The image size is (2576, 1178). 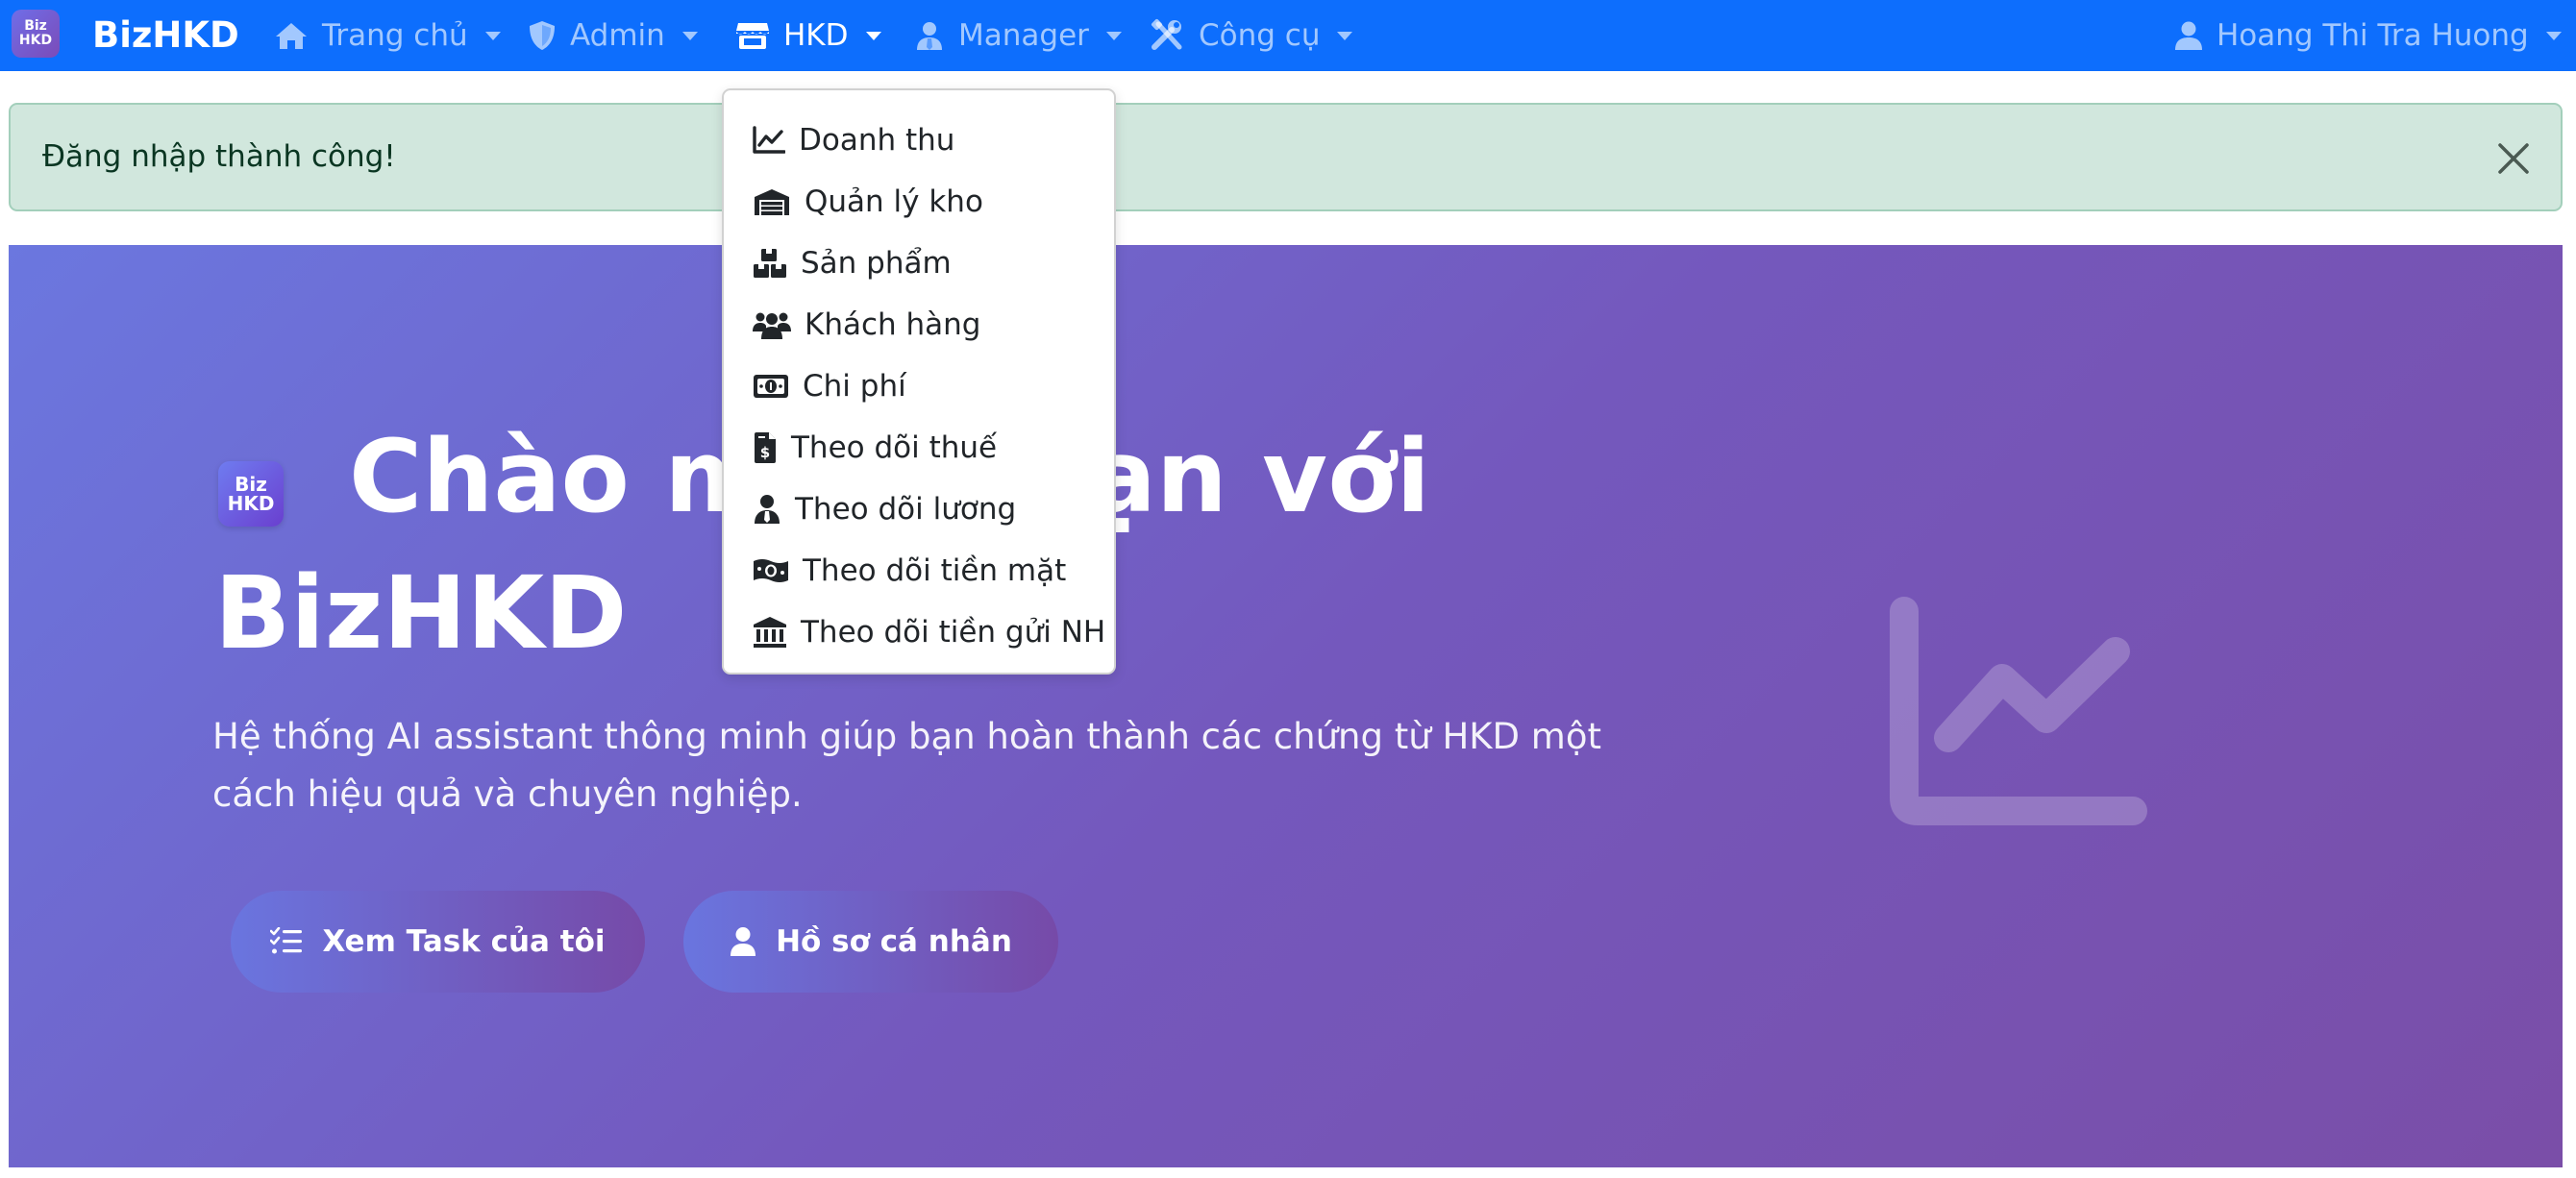 What do you see at coordinates (953, 632) in the screenshot?
I see `menu-item-label: Theo dõi tiền gửi NH` at bounding box center [953, 632].